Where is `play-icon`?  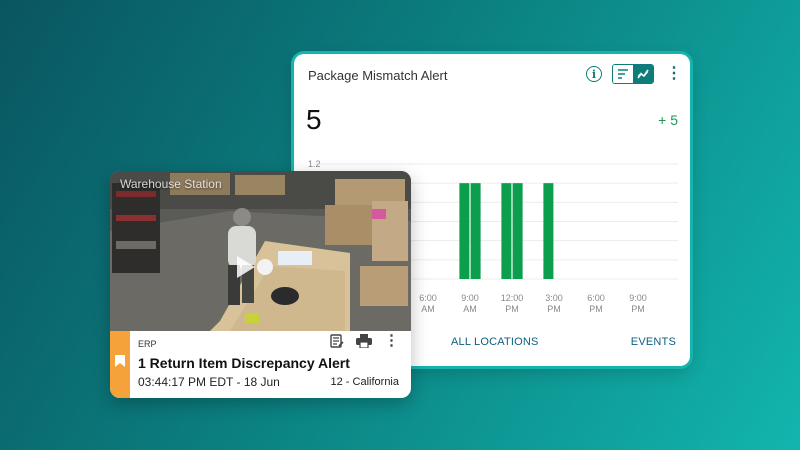 play-icon is located at coordinates (246, 267).